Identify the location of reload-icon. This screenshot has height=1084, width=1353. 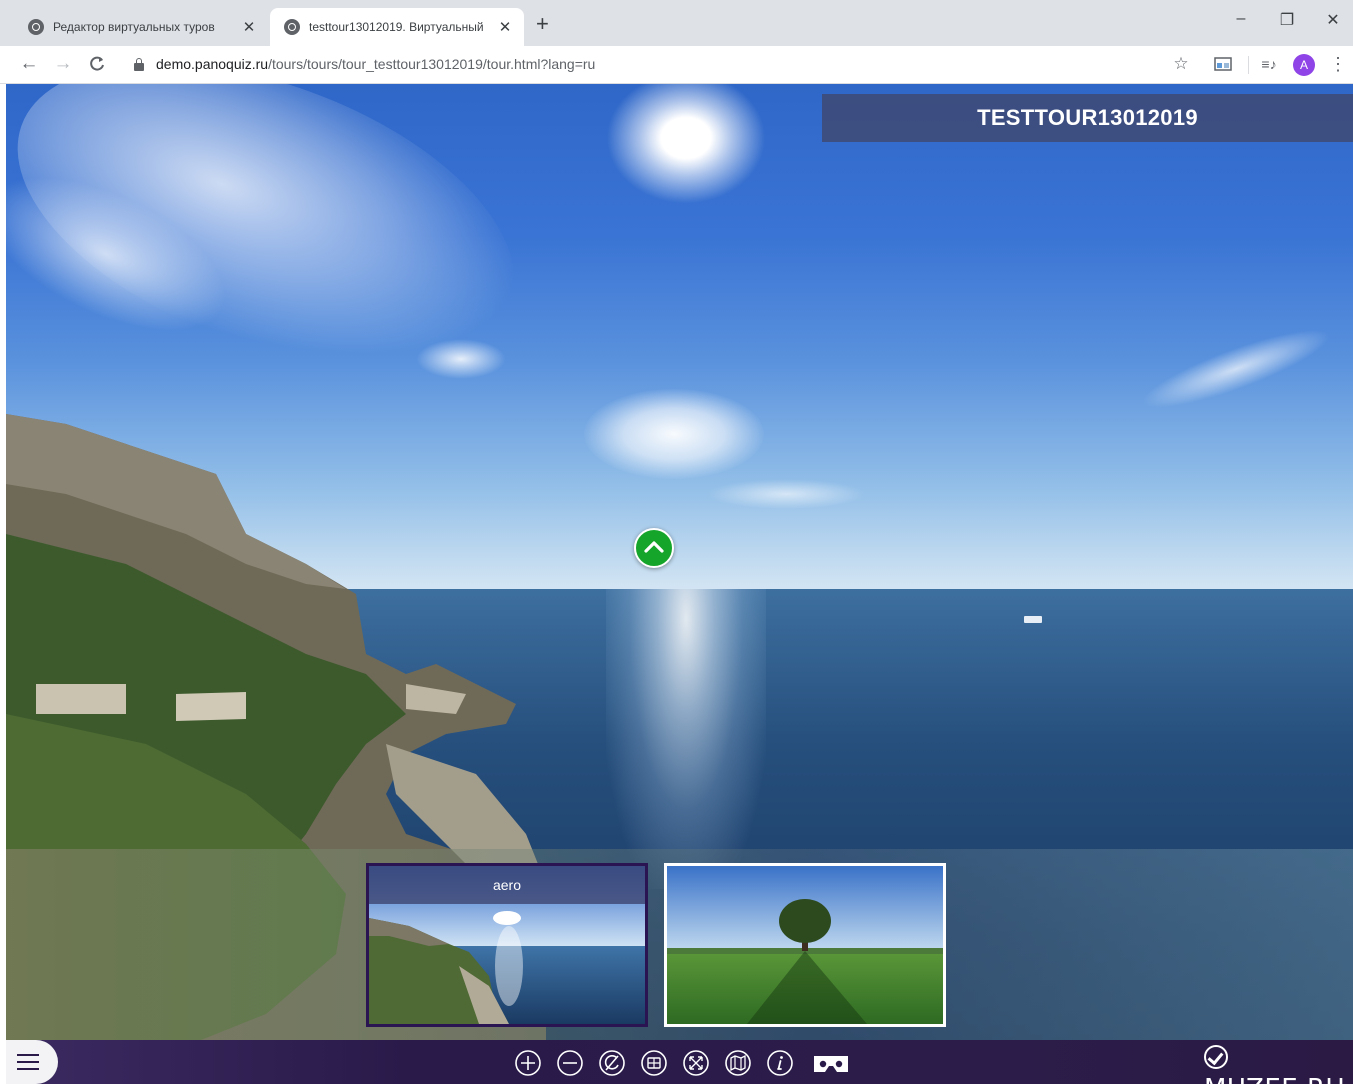
(97, 63).